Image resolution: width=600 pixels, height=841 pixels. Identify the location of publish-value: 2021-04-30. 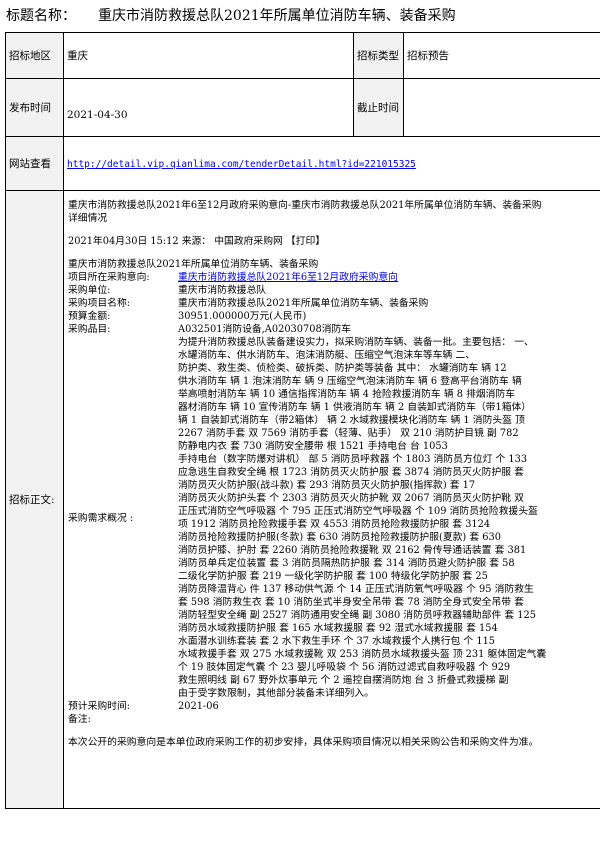
(208, 107).